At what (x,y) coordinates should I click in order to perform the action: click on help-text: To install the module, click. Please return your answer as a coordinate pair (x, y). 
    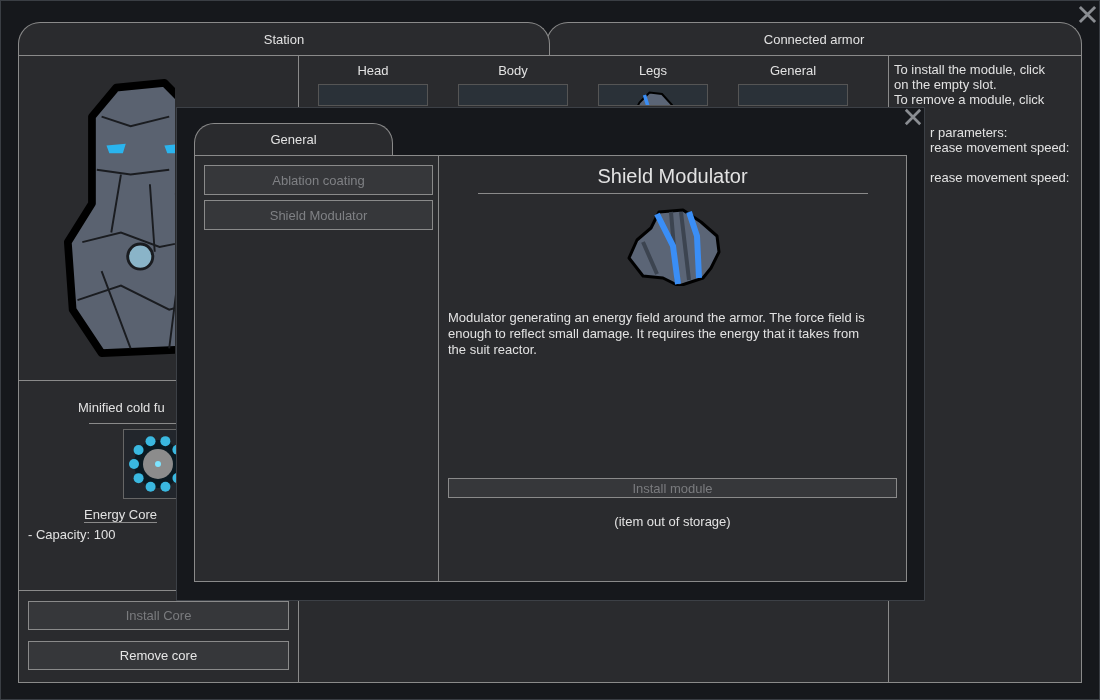
    Looking at the image, I should click on (970, 69).